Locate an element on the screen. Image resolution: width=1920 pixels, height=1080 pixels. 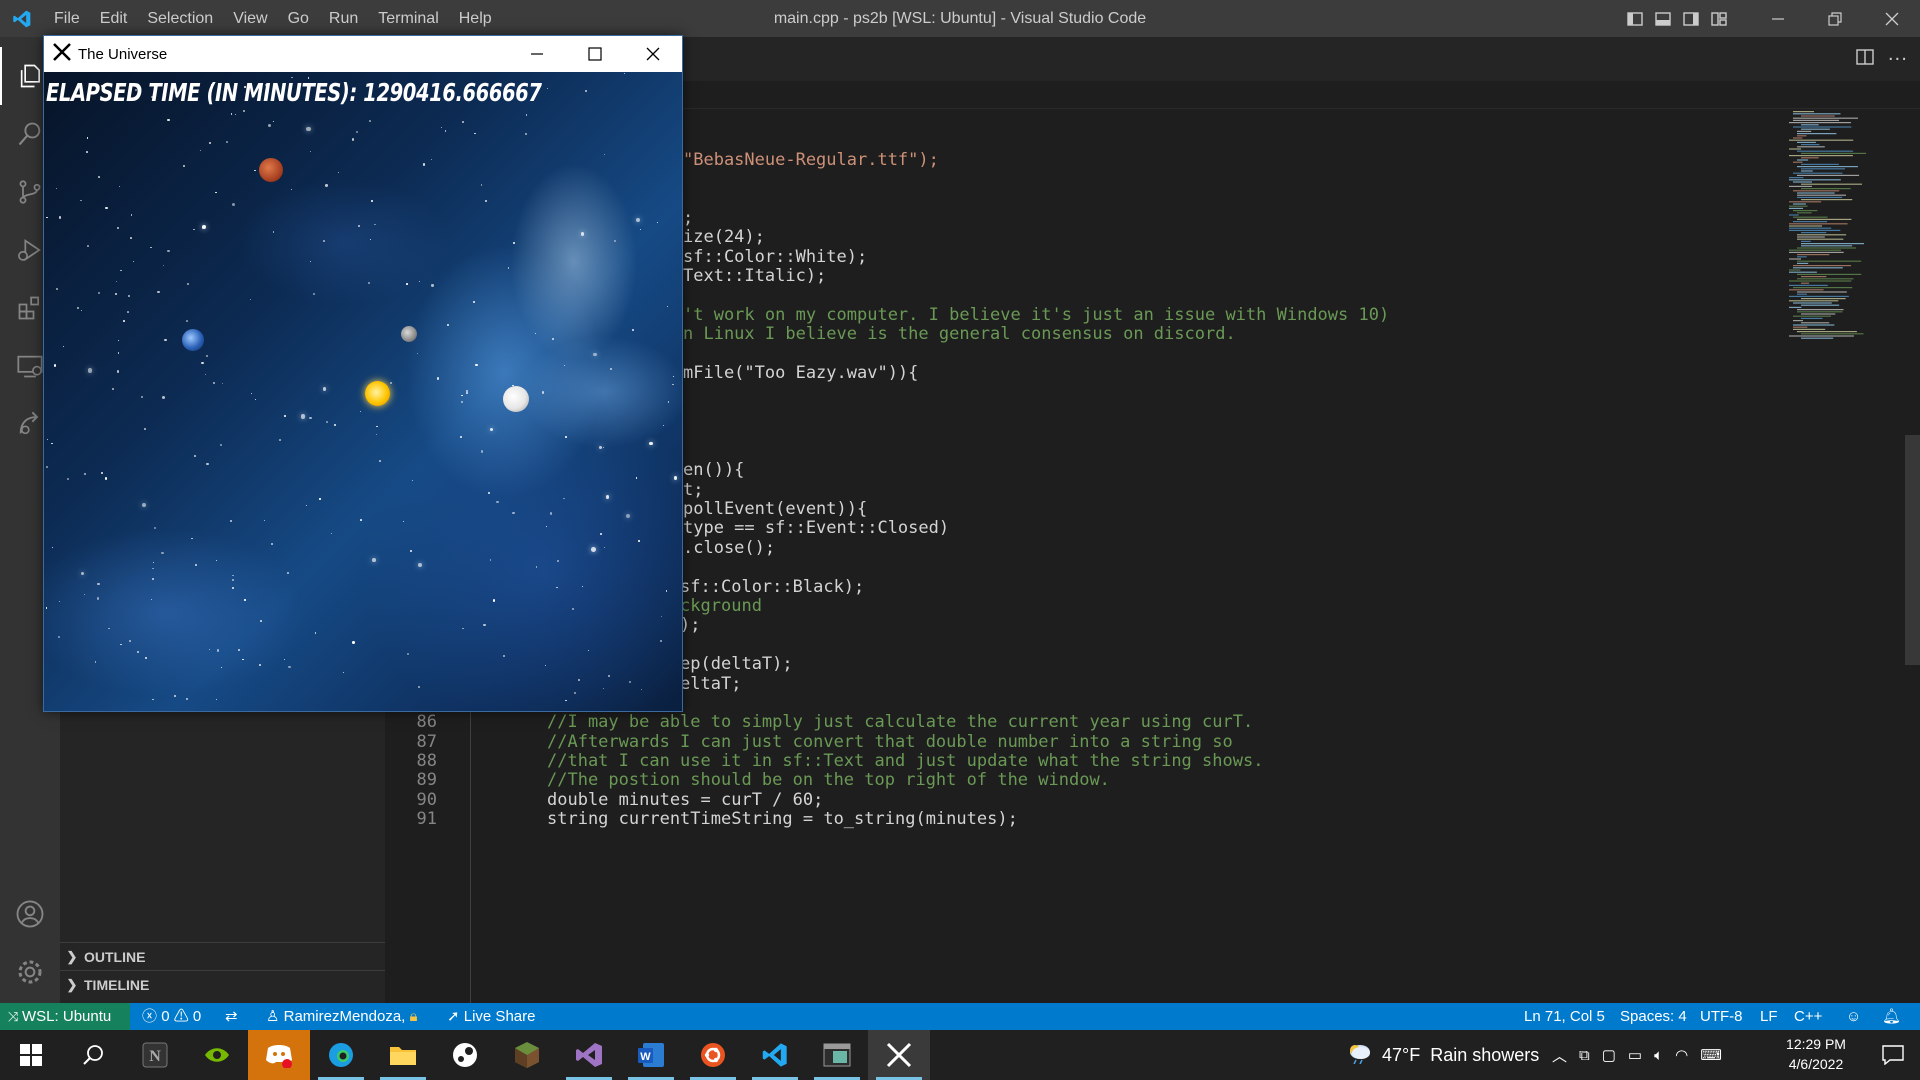
menu-edit: Edit is located at coordinates (114, 18).